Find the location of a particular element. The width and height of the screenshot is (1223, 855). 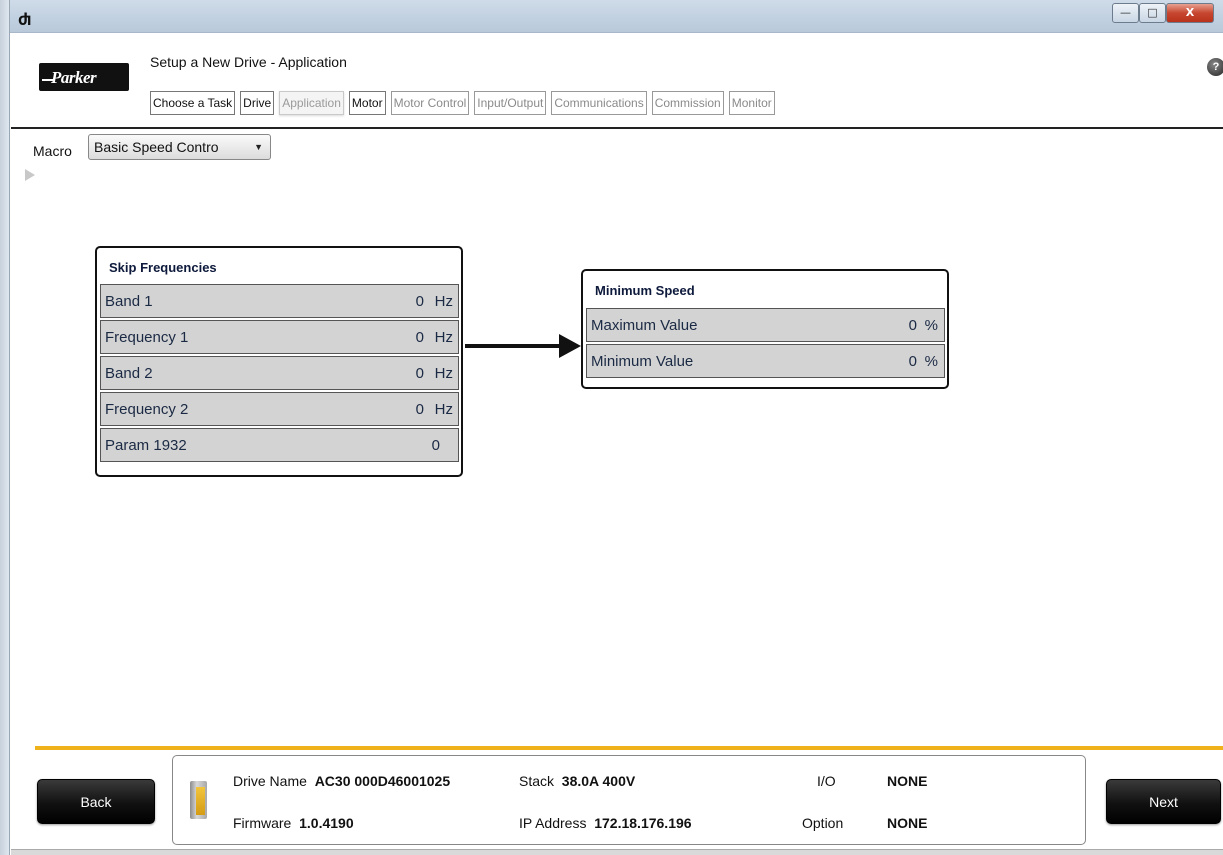

footer-divider is located at coordinates (629, 748).